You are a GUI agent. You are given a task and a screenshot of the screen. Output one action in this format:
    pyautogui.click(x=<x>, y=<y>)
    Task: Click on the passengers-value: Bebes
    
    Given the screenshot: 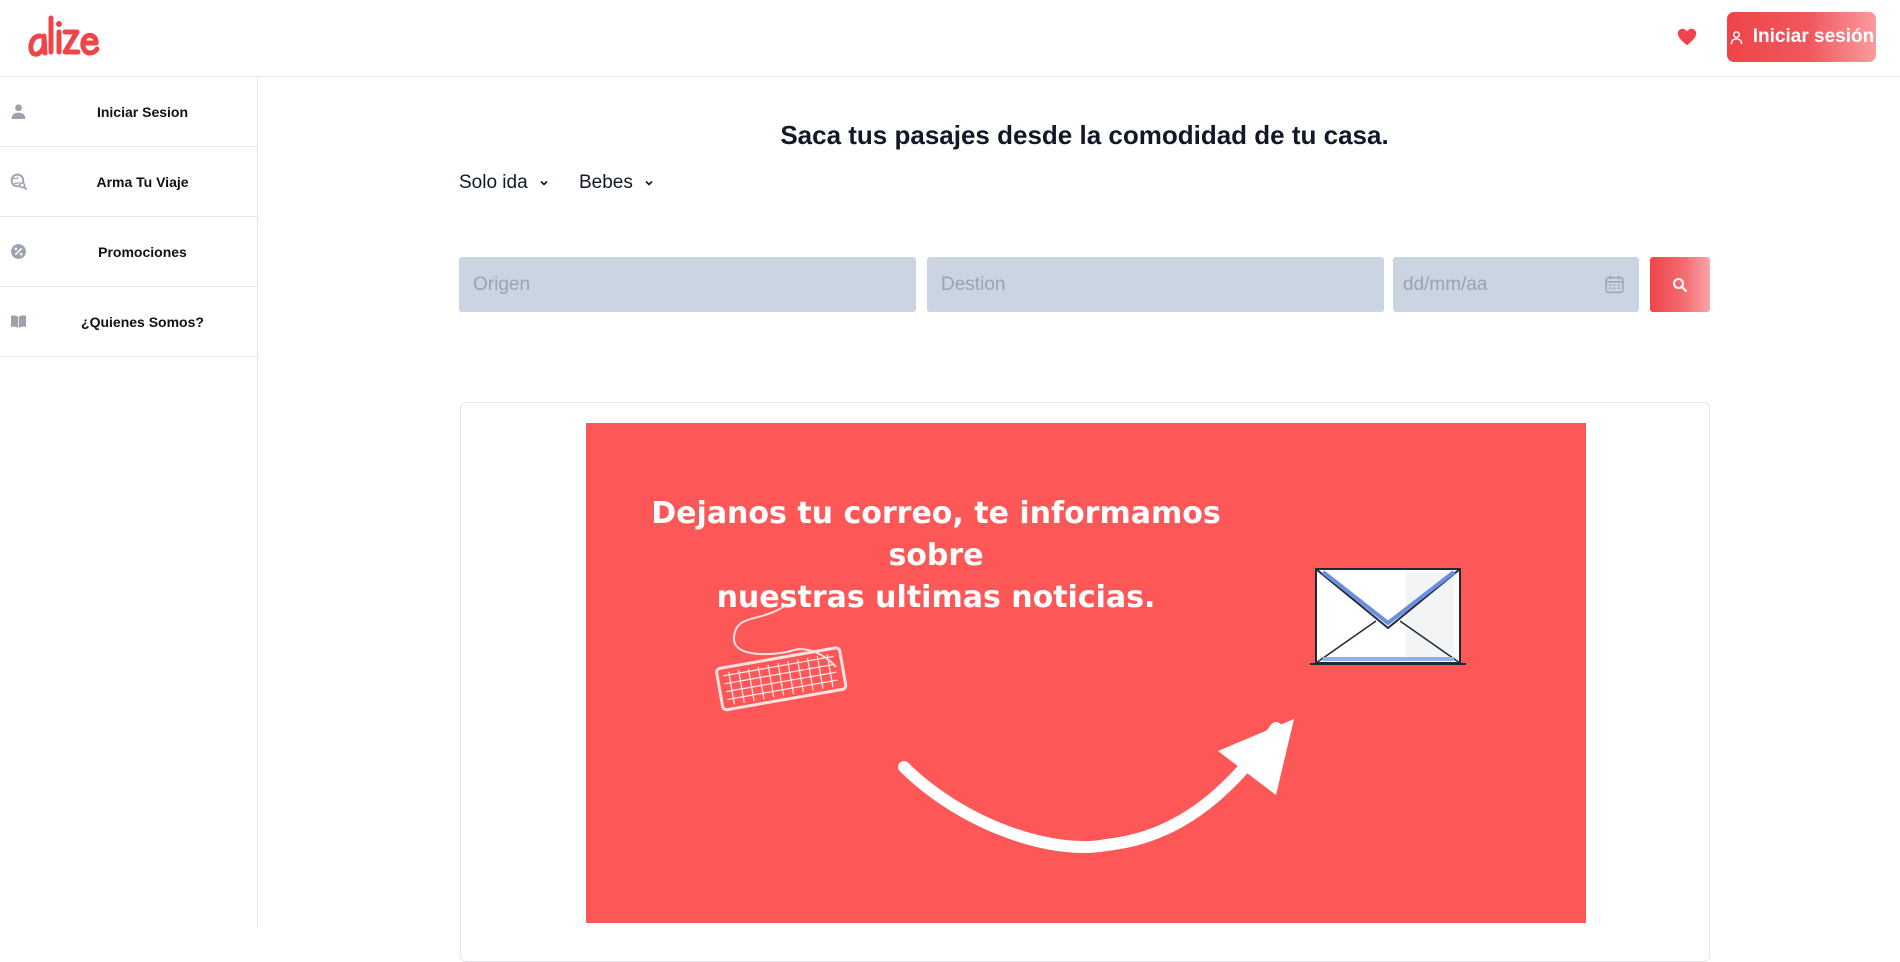 What is the action you would take?
    pyautogui.click(x=606, y=182)
    